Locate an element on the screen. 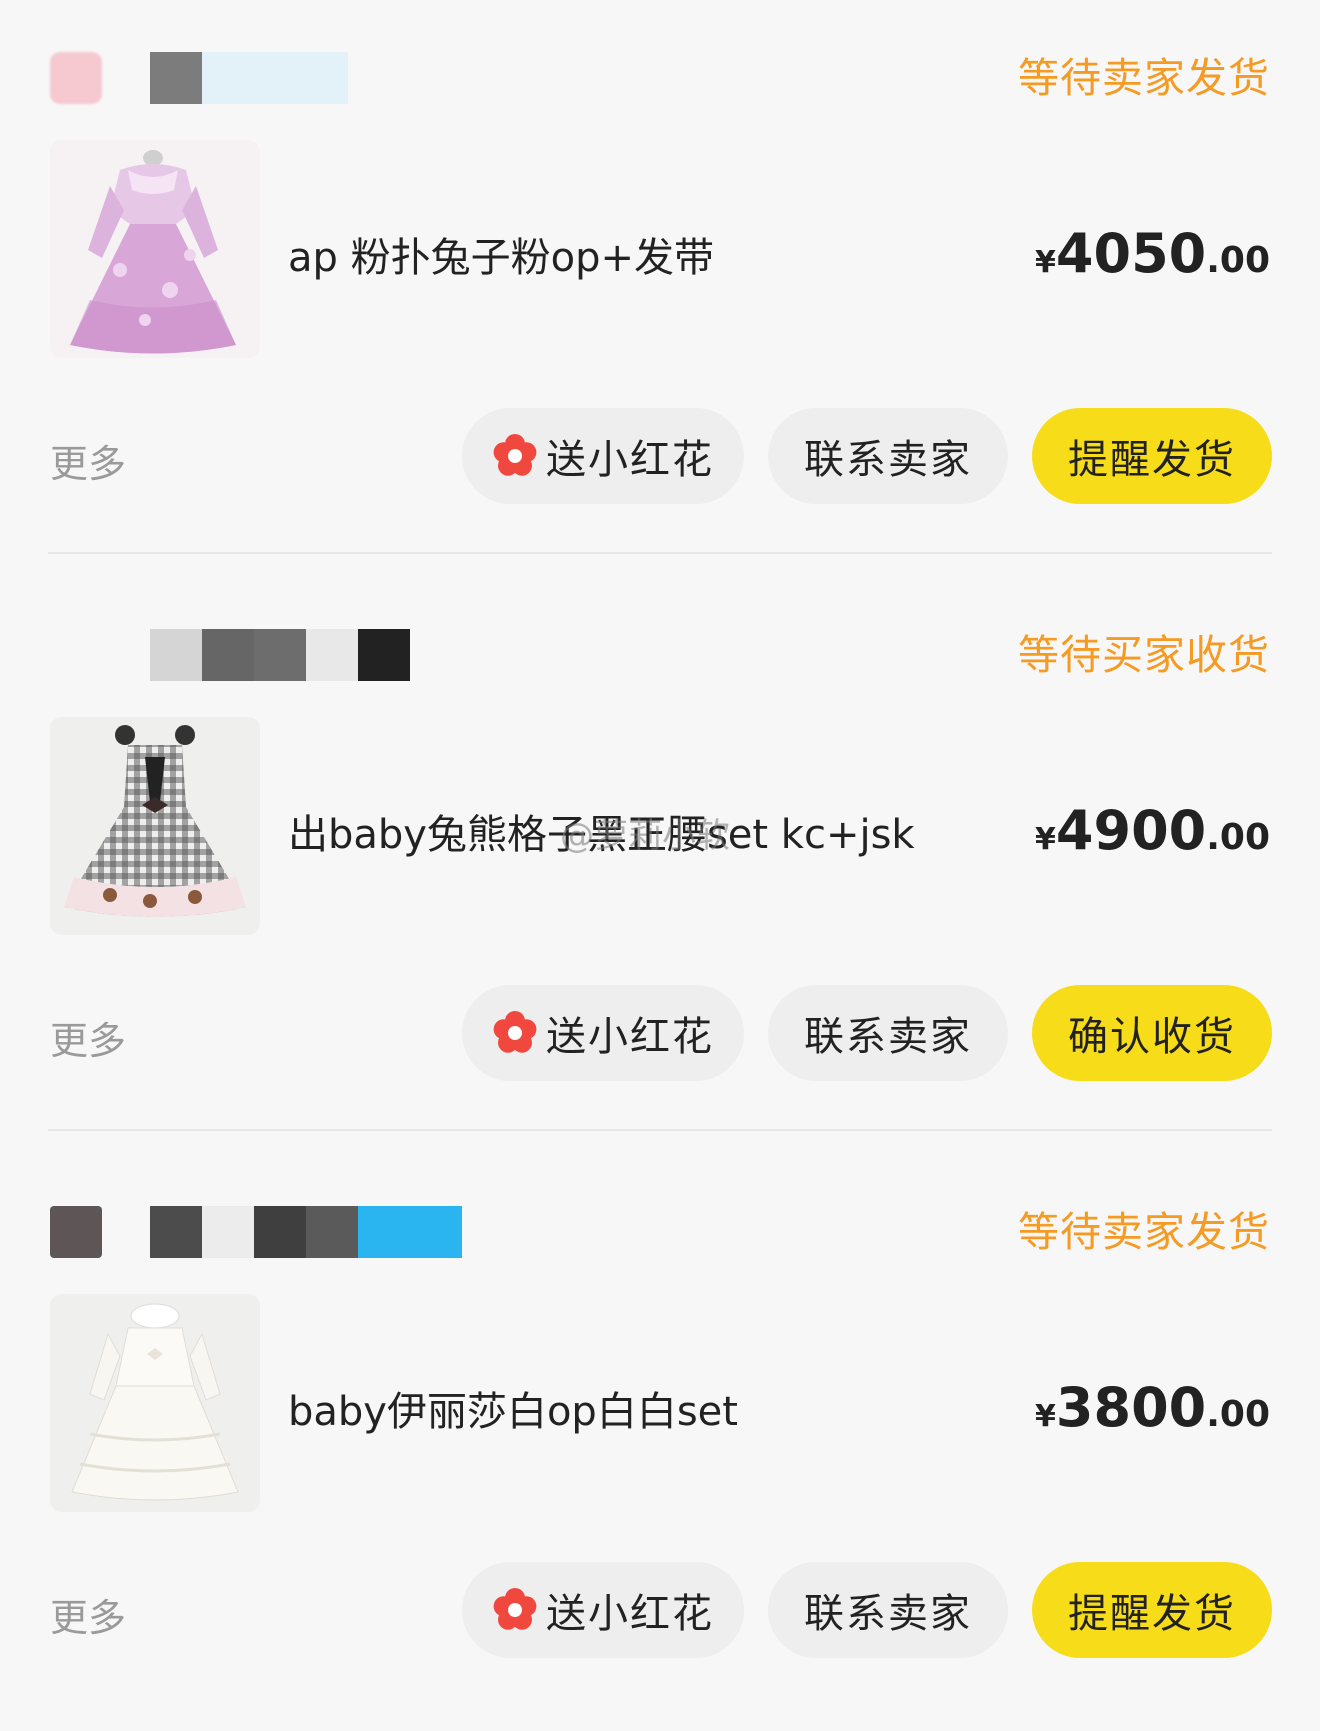 Image resolution: width=1320 pixels, height=1731 pixels. white-dress-image is located at coordinates (155, 1403).